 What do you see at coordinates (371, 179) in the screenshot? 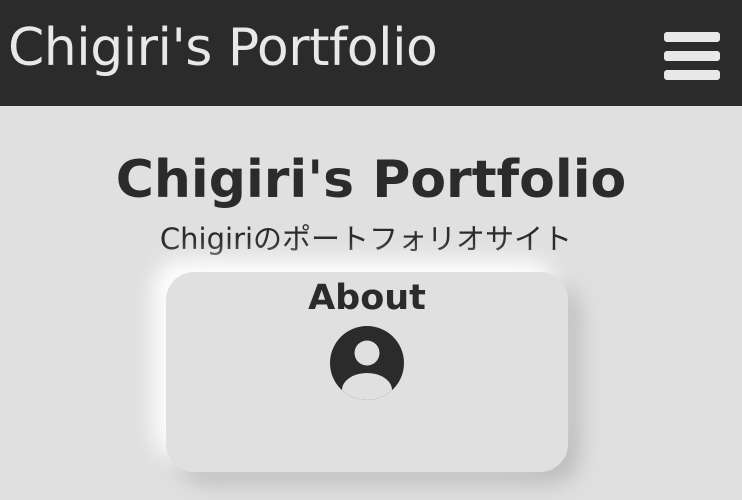
I see `page-title: Chigiri's Portfolio` at bounding box center [371, 179].